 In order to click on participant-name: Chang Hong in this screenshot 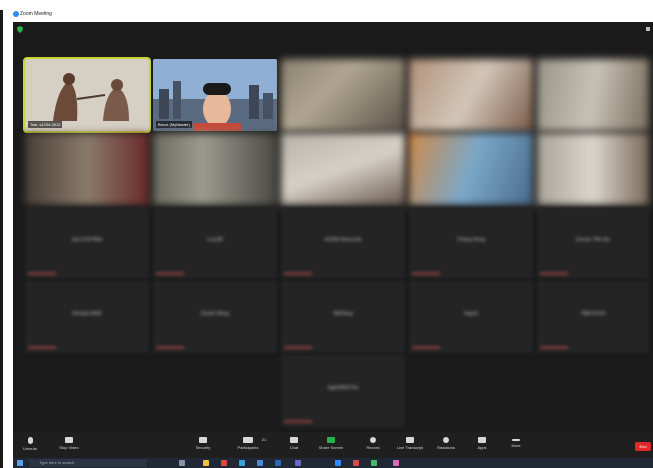, I will do `click(471, 240)`.